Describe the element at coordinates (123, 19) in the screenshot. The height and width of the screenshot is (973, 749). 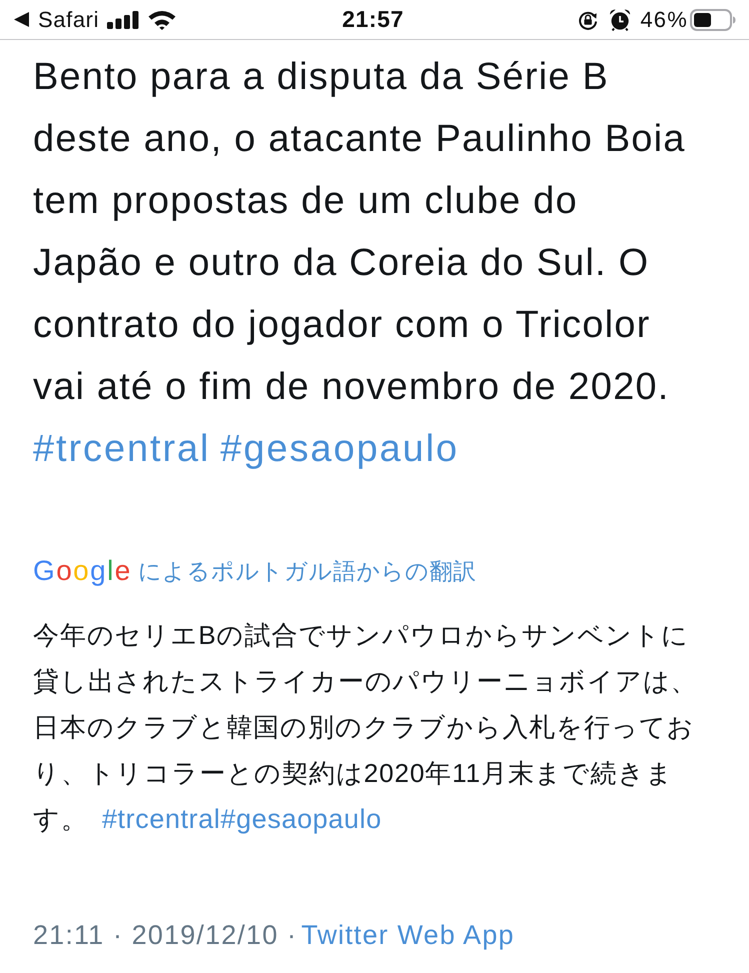
I see `signal-bars-icon` at that location.